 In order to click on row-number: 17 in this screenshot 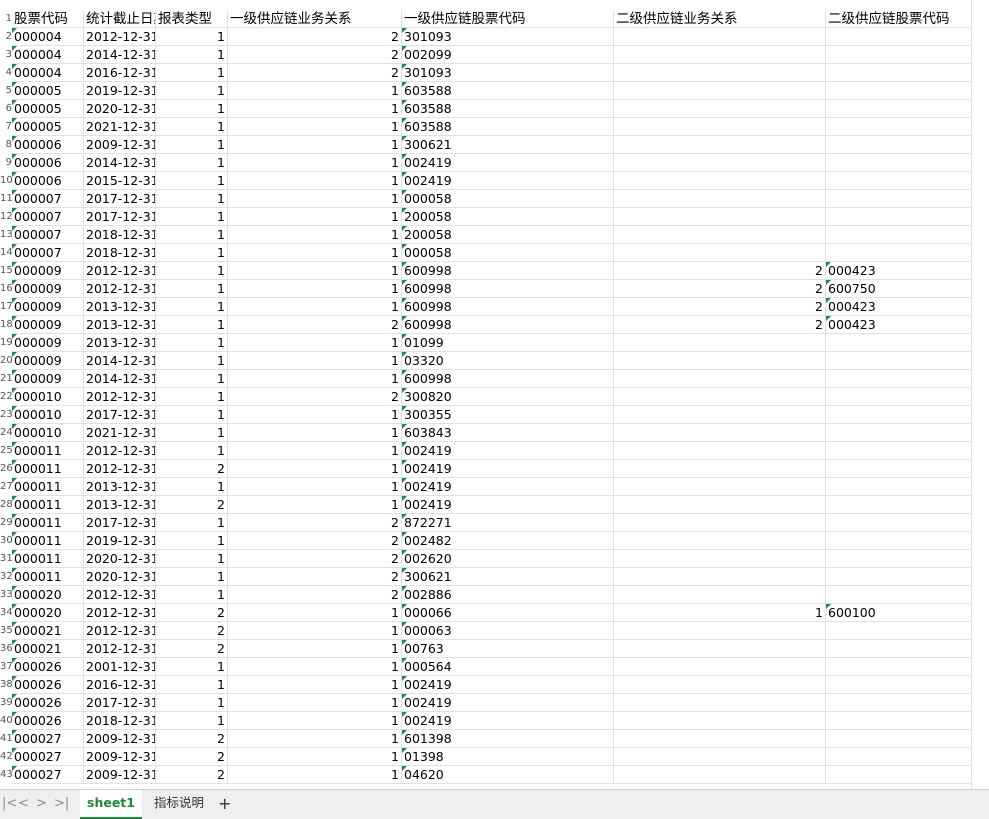, I will do `click(6, 307)`.